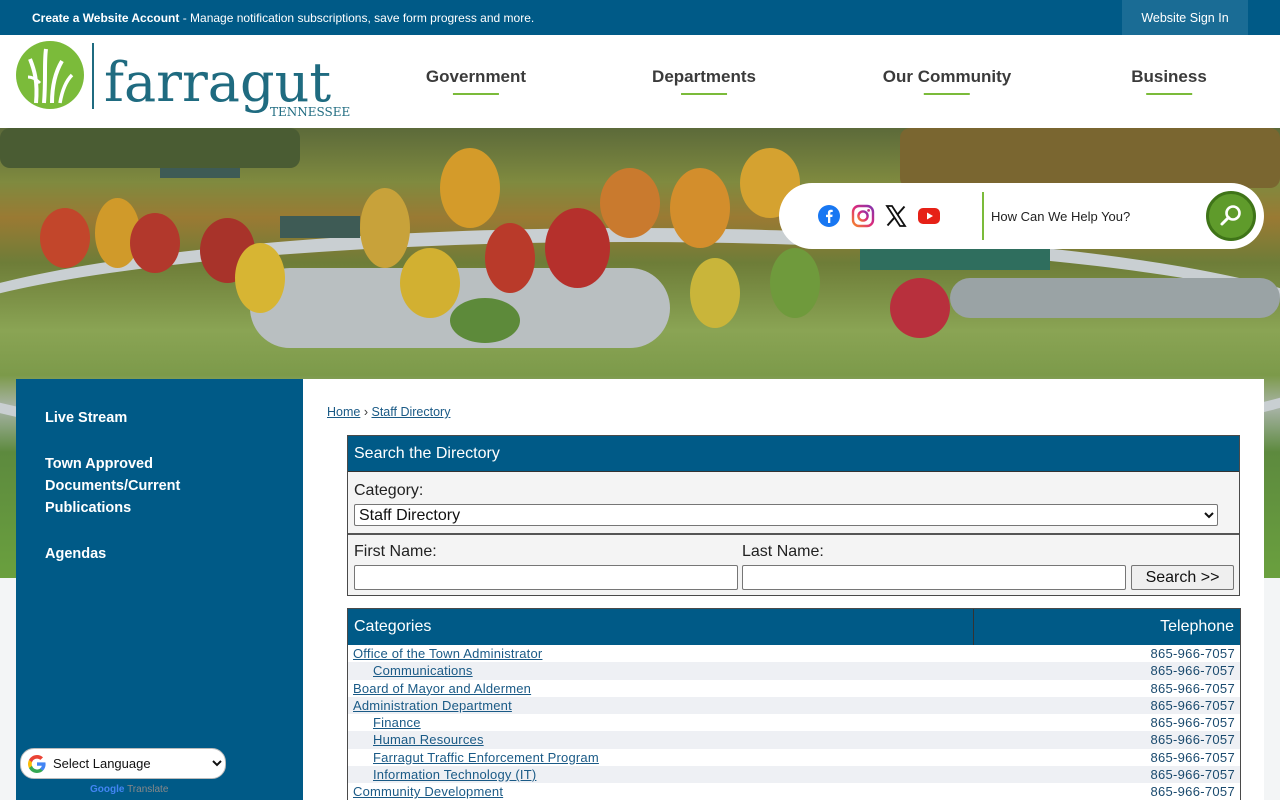 The image size is (1280, 800). I want to click on row-name-cell: Community Development, so click(661, 791).